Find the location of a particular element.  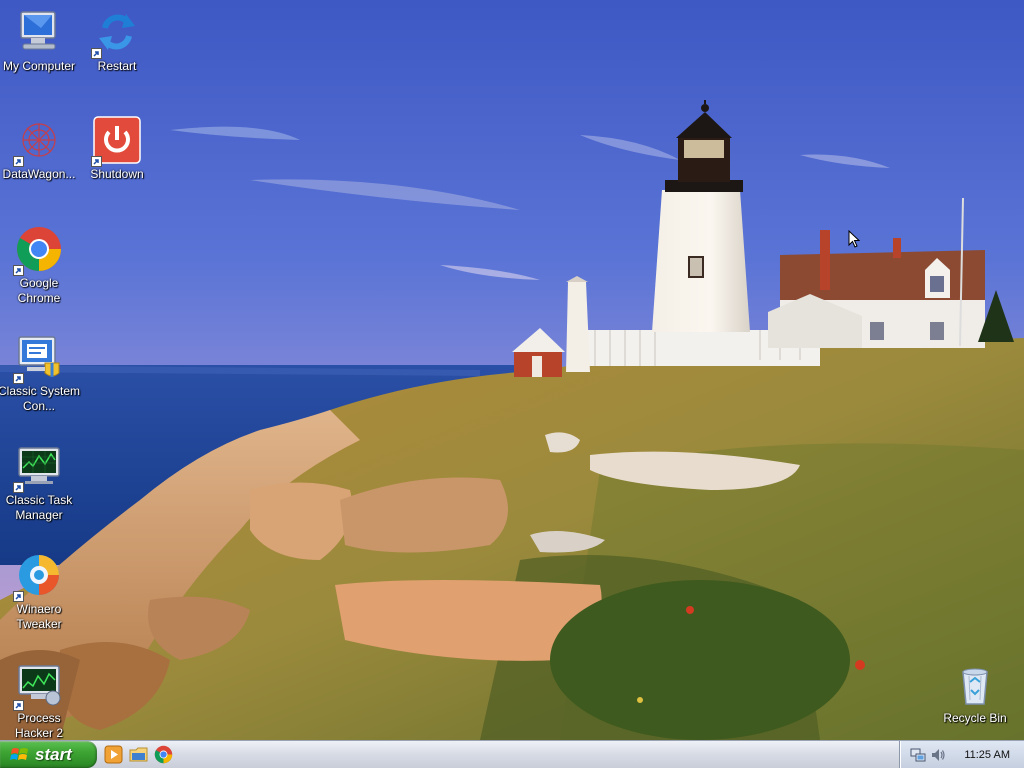

volume-icon is located at coordinates (938, 755).